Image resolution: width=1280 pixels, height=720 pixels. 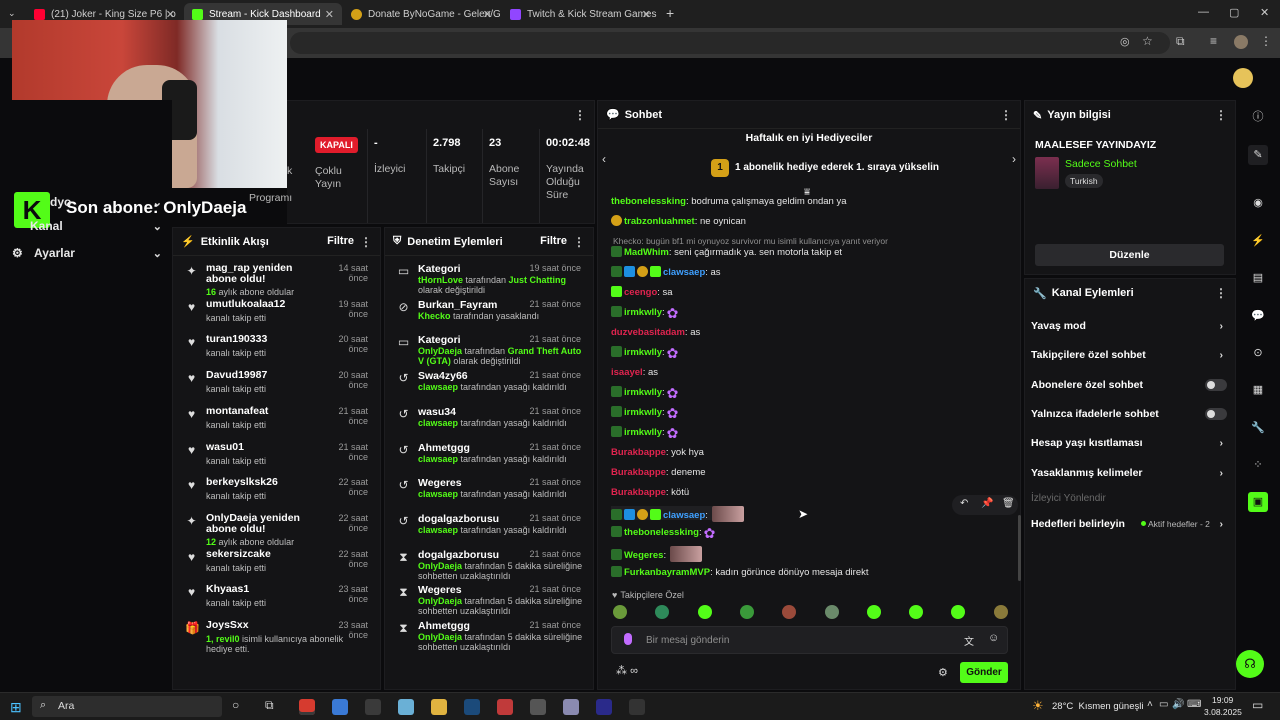 What do you see at coordinates (106, 202) in the screenshot?
I see `sidebar-item-studio: dyo ⌄` at bounding box center [106, 202].